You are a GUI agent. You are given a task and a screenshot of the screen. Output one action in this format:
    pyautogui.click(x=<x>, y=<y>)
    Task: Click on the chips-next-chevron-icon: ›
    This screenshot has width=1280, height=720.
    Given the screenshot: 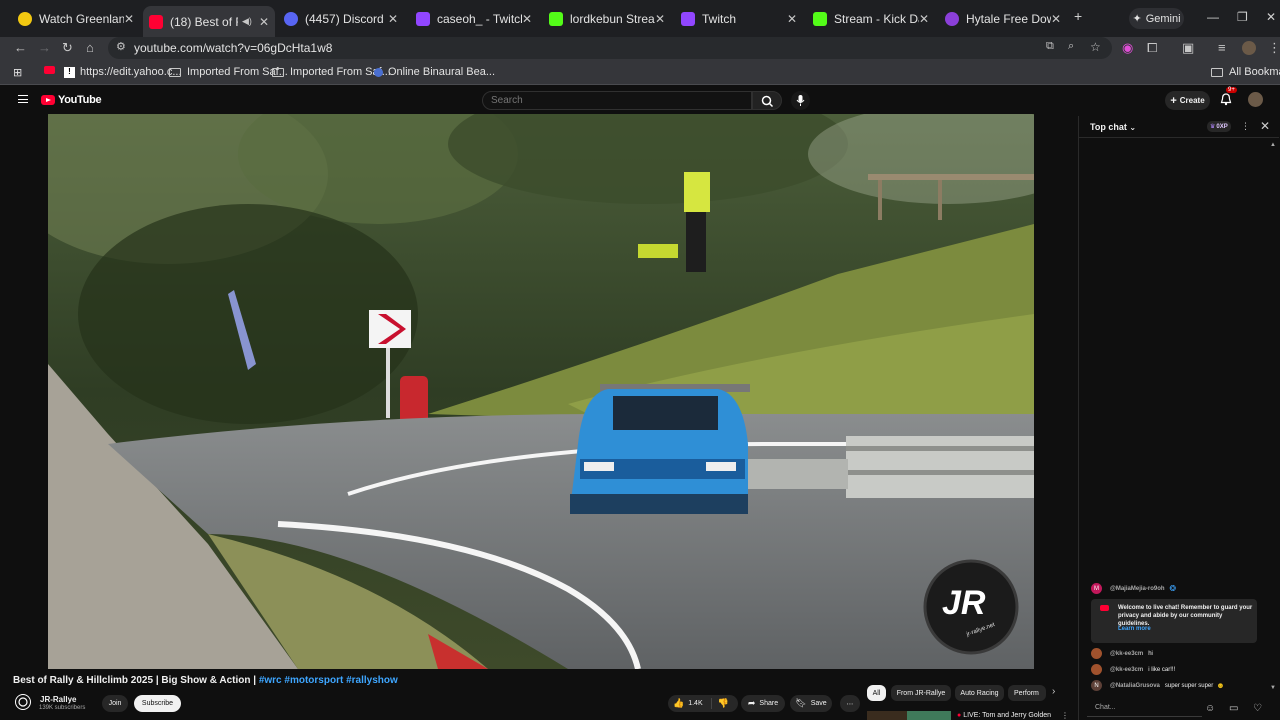 What is the action you would take?
    pyautogui.click(x=1053, y=691)
    